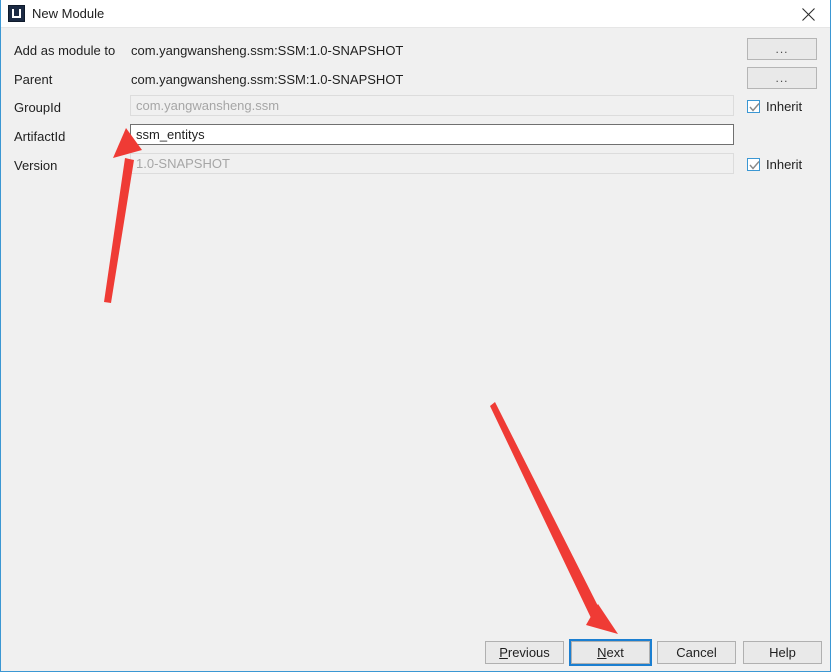  What do you see at coordinates (784, 106) in the screenshot?
I see `groupid-inherit-label: Inherit` at bounding box center [784, 106].